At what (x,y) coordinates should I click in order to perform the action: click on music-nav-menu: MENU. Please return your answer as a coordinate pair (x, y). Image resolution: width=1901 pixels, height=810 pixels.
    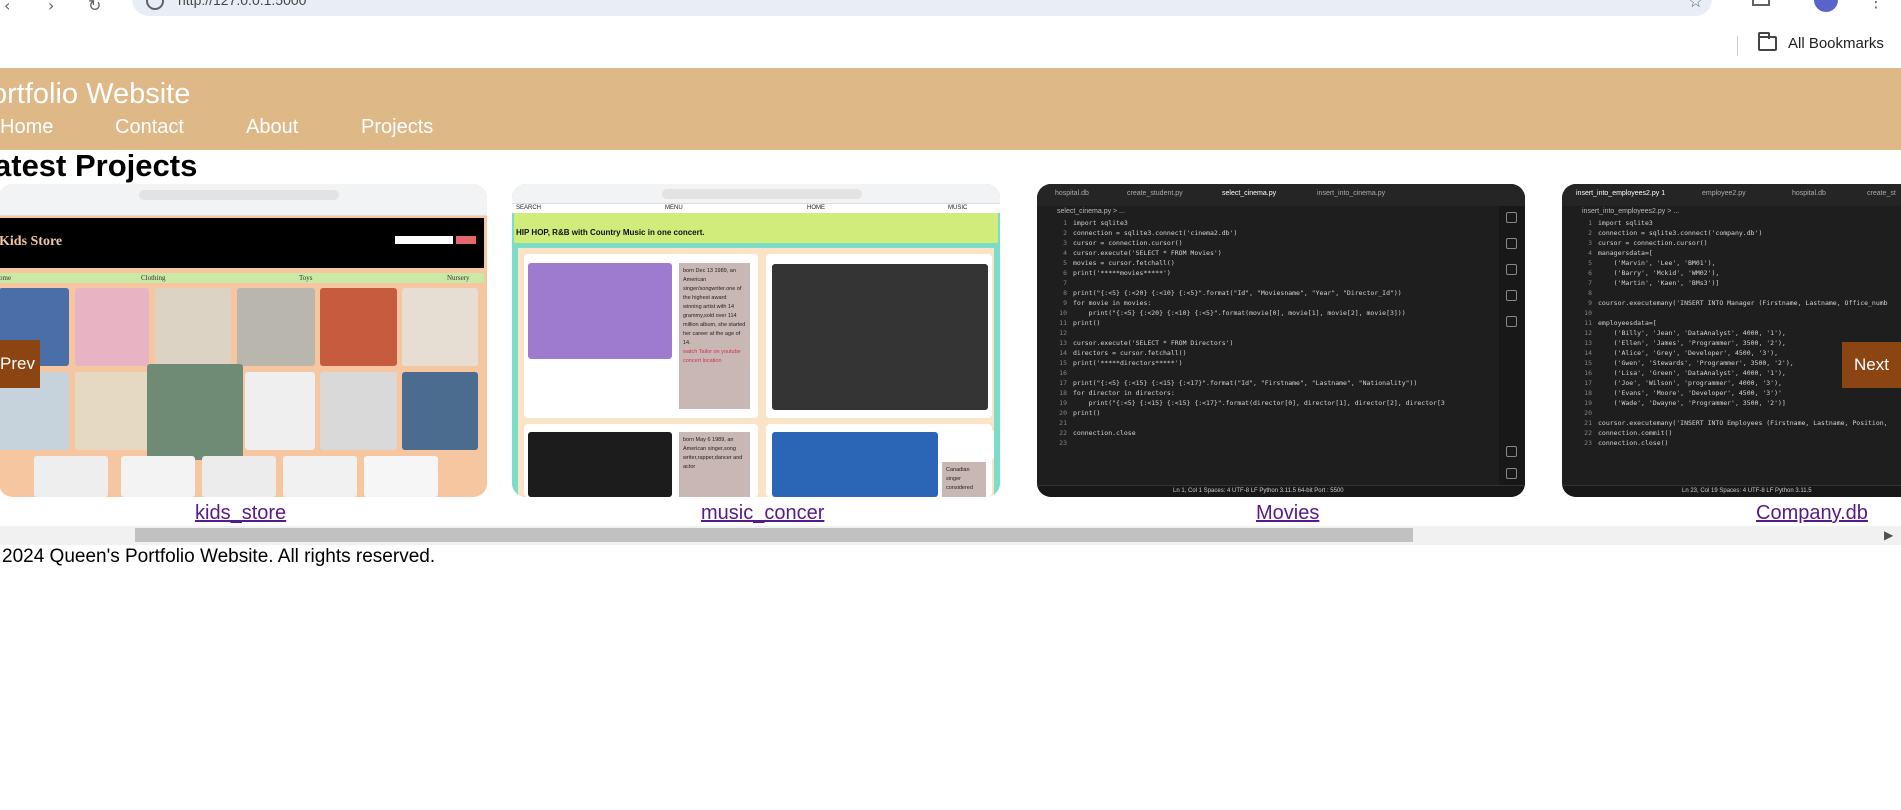
    Looking at the image, I should click on (674, 208).